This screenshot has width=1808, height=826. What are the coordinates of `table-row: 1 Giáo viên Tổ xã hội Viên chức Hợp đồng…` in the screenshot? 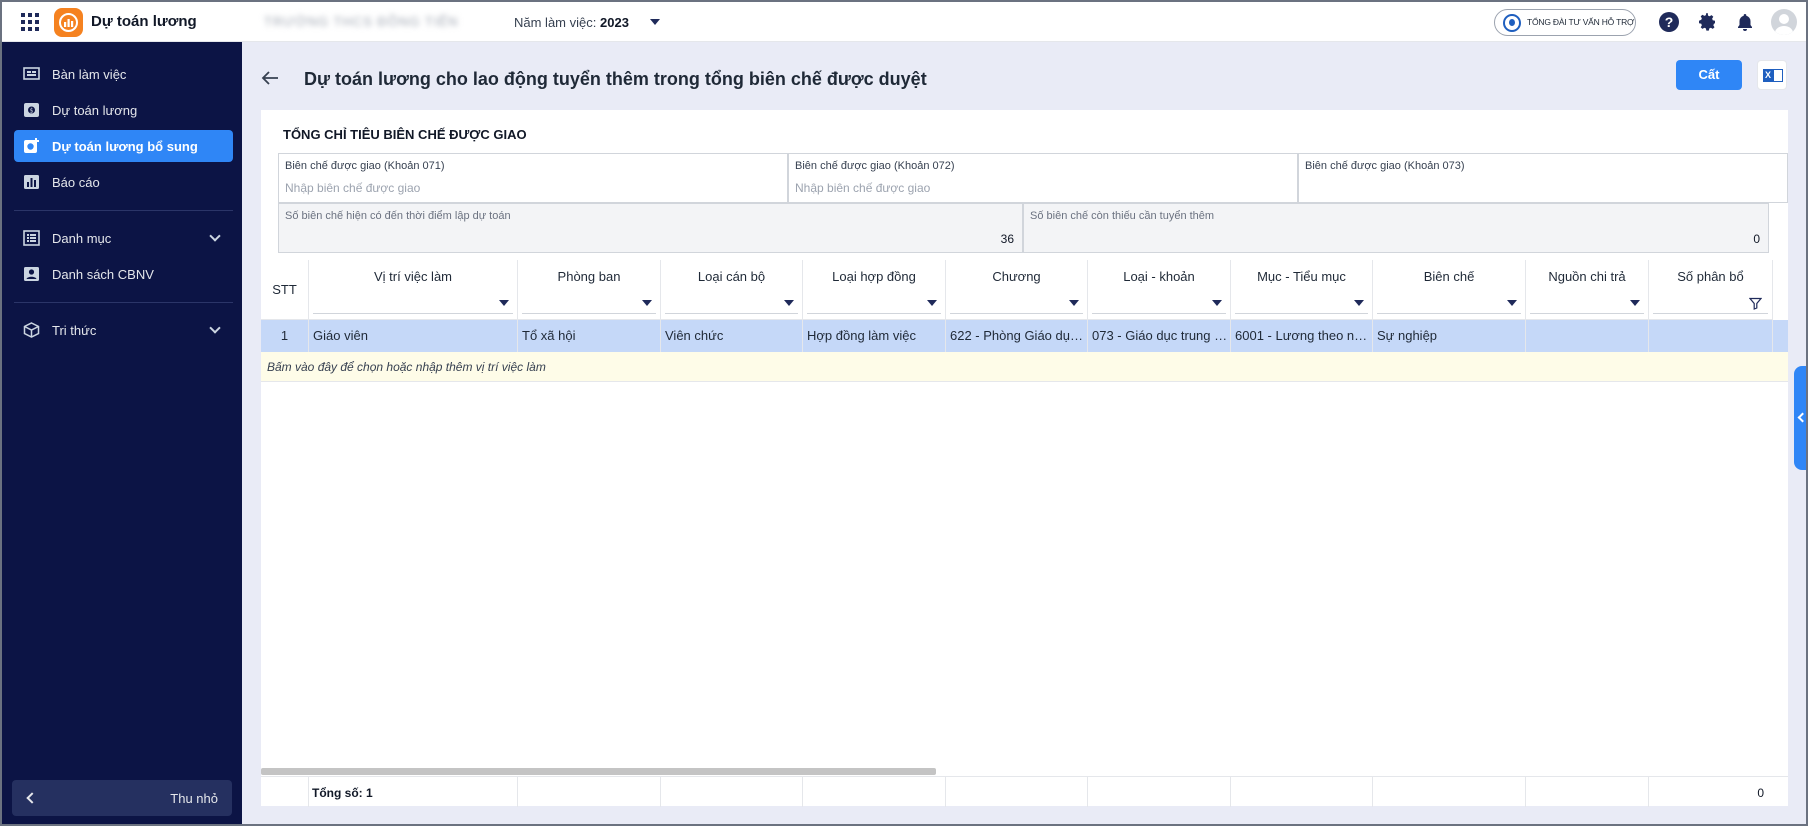 It's located at (1024, 336).